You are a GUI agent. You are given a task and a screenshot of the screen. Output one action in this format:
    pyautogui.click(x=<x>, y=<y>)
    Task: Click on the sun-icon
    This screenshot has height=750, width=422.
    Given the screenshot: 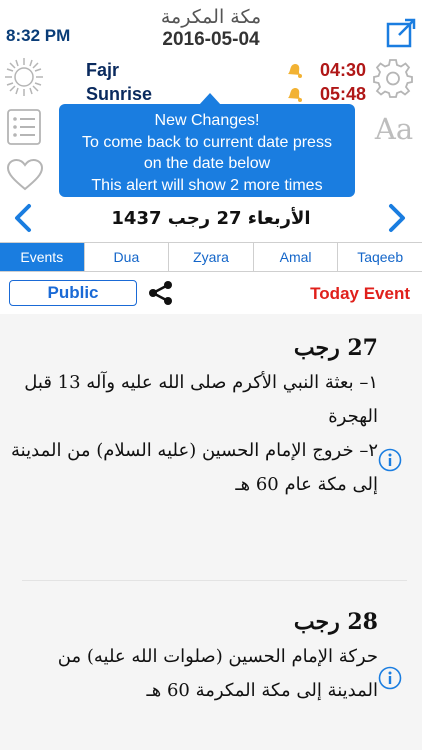 What is the action you would take?
    pyautogui.click(x=24, y=77)
    